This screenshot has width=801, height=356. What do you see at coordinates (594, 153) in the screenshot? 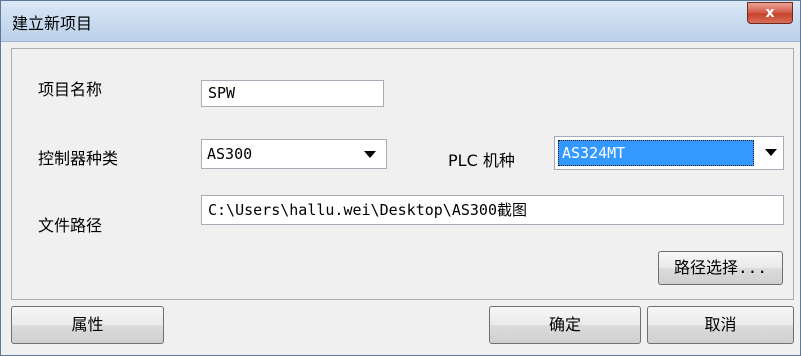
I see `plc-model-value: AS324MT` at bounding box center [594, 153].